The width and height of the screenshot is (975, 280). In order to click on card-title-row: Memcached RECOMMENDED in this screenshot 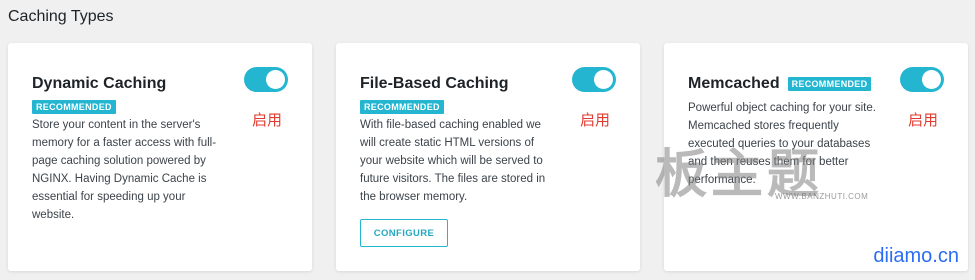, I will do `click(780, 84)`.